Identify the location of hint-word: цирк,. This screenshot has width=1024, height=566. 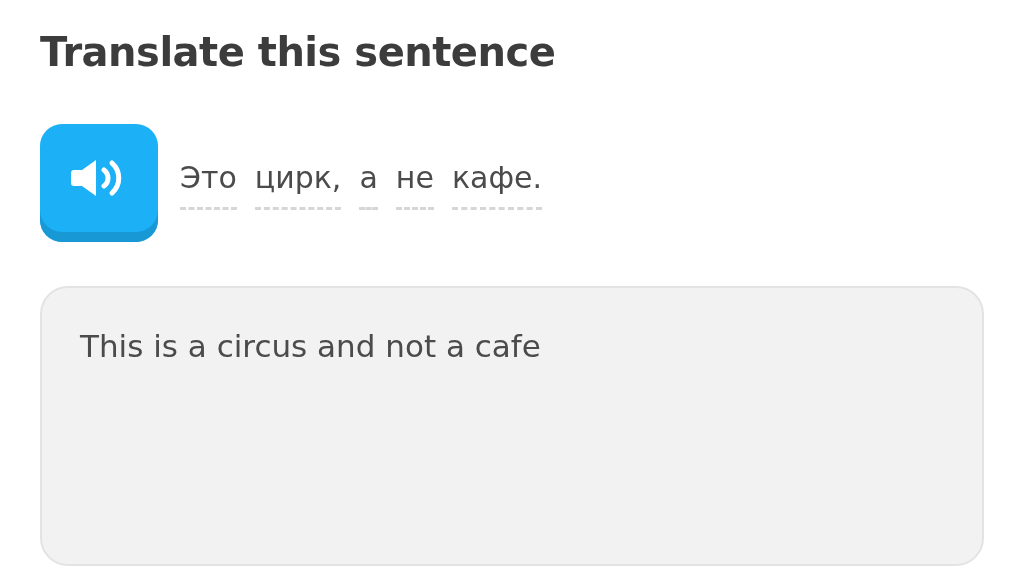
(298, 185).